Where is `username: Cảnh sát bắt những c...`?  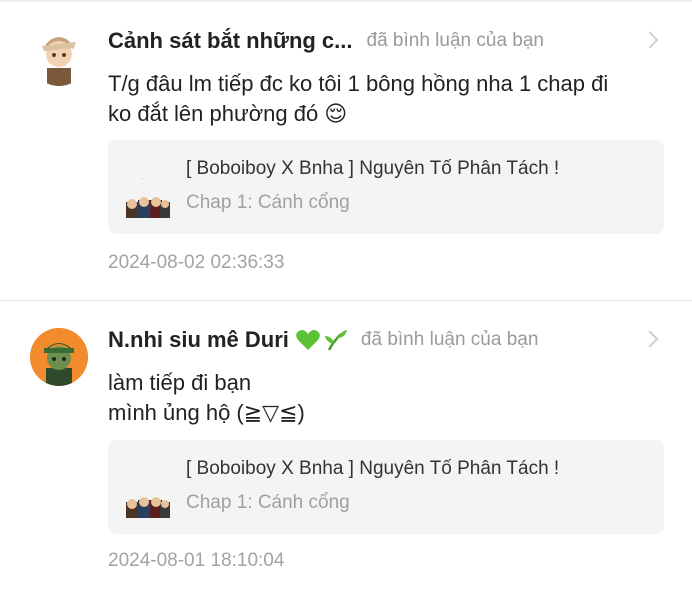 username: Cảnh sát bắt những c... is located at coordinates (230, 41).